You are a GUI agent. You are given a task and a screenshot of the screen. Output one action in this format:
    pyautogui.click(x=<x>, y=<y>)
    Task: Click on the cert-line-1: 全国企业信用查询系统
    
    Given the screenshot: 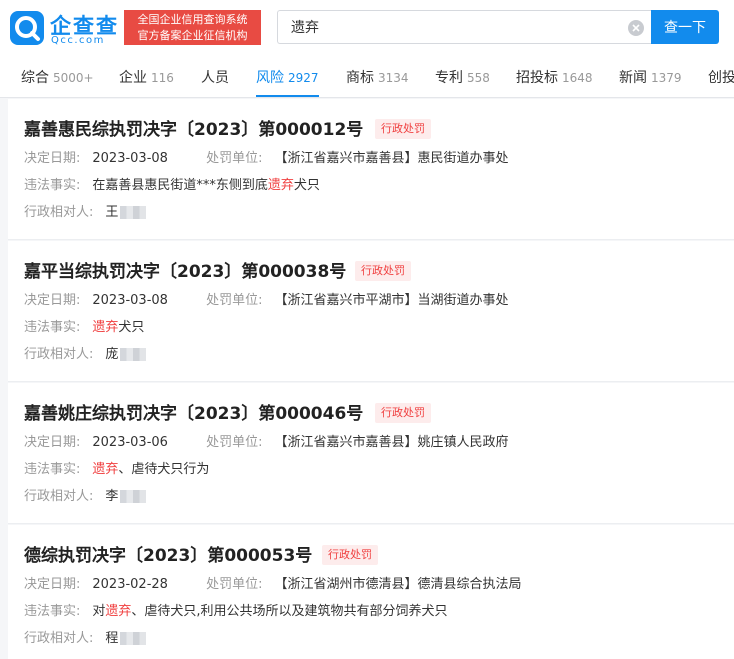 What is the action you would take?
    pyautogui.click(x=192, y=19)
    